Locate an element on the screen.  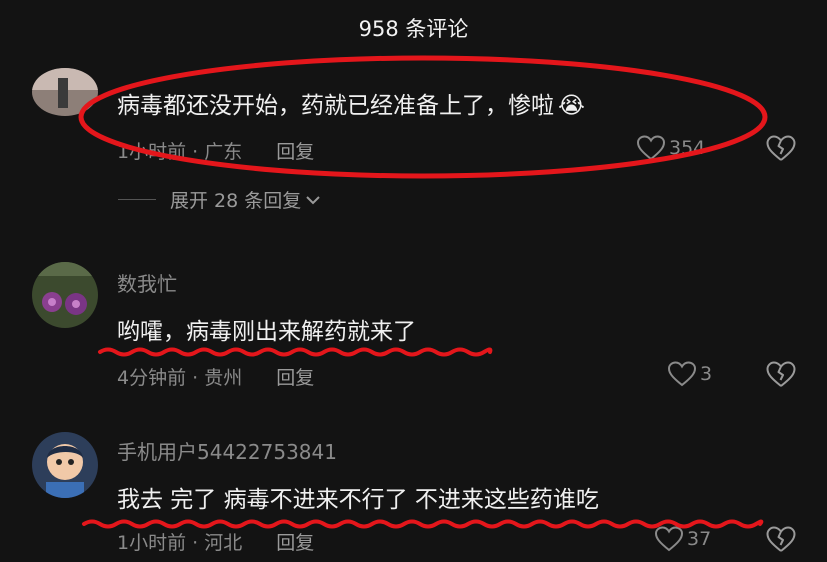
like-button: 354 is located at coordinates (671, 148).